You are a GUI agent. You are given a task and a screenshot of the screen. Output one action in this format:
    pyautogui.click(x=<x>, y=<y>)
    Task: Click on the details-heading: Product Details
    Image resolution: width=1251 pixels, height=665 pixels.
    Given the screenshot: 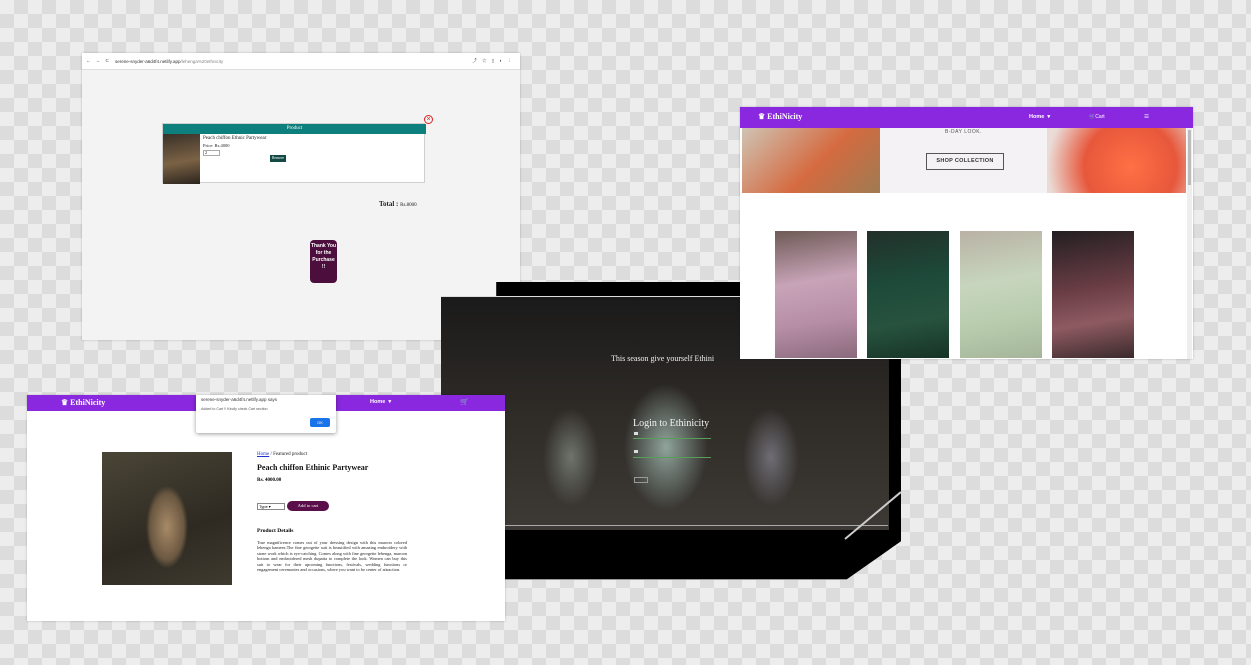 What is the action you would take?
    pyautogui.click(x=275, y=531)
    